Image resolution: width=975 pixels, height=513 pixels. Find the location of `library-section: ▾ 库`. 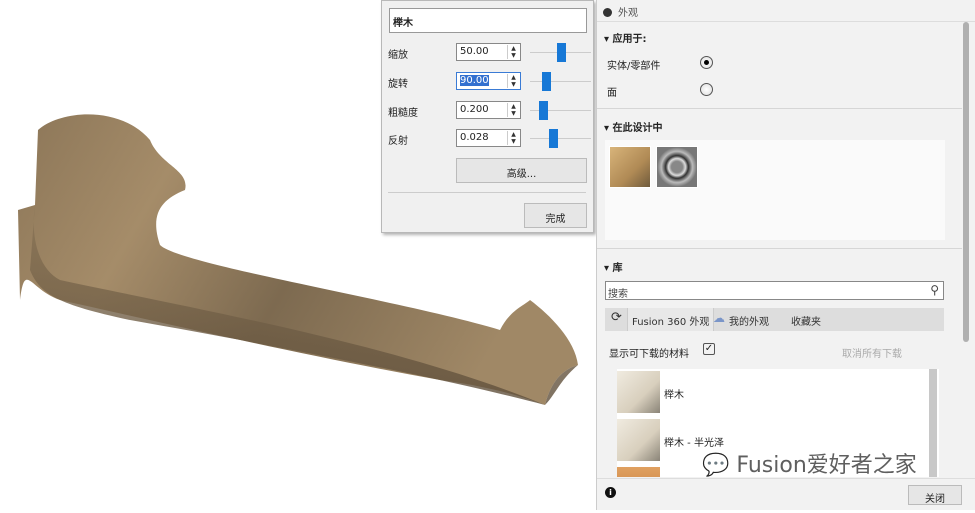

library-section: ▾ 库 is located at coordinates (613, 266).